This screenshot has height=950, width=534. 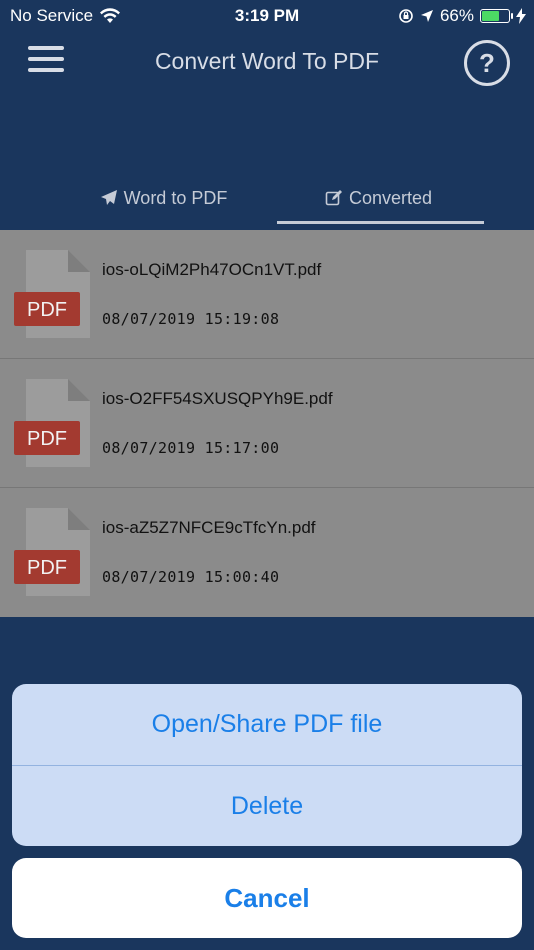 I want to click on charging-icon, so click(x=521, y=16).